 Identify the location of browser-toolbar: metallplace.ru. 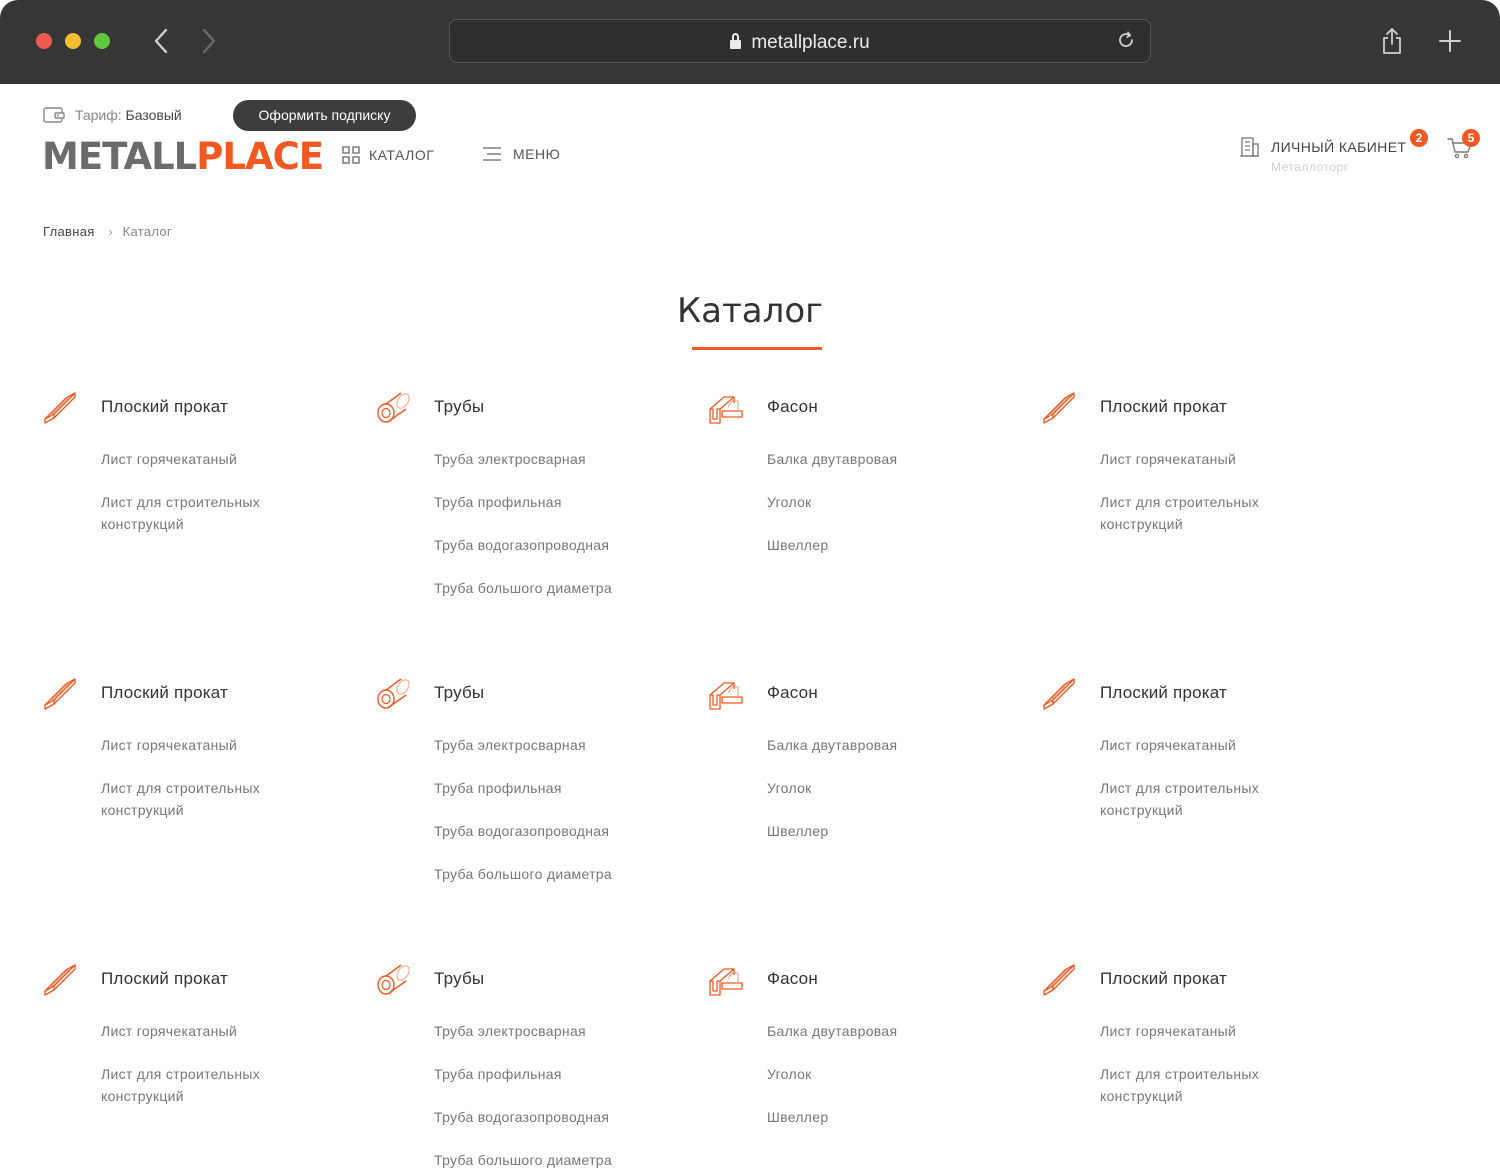
(750, 42).